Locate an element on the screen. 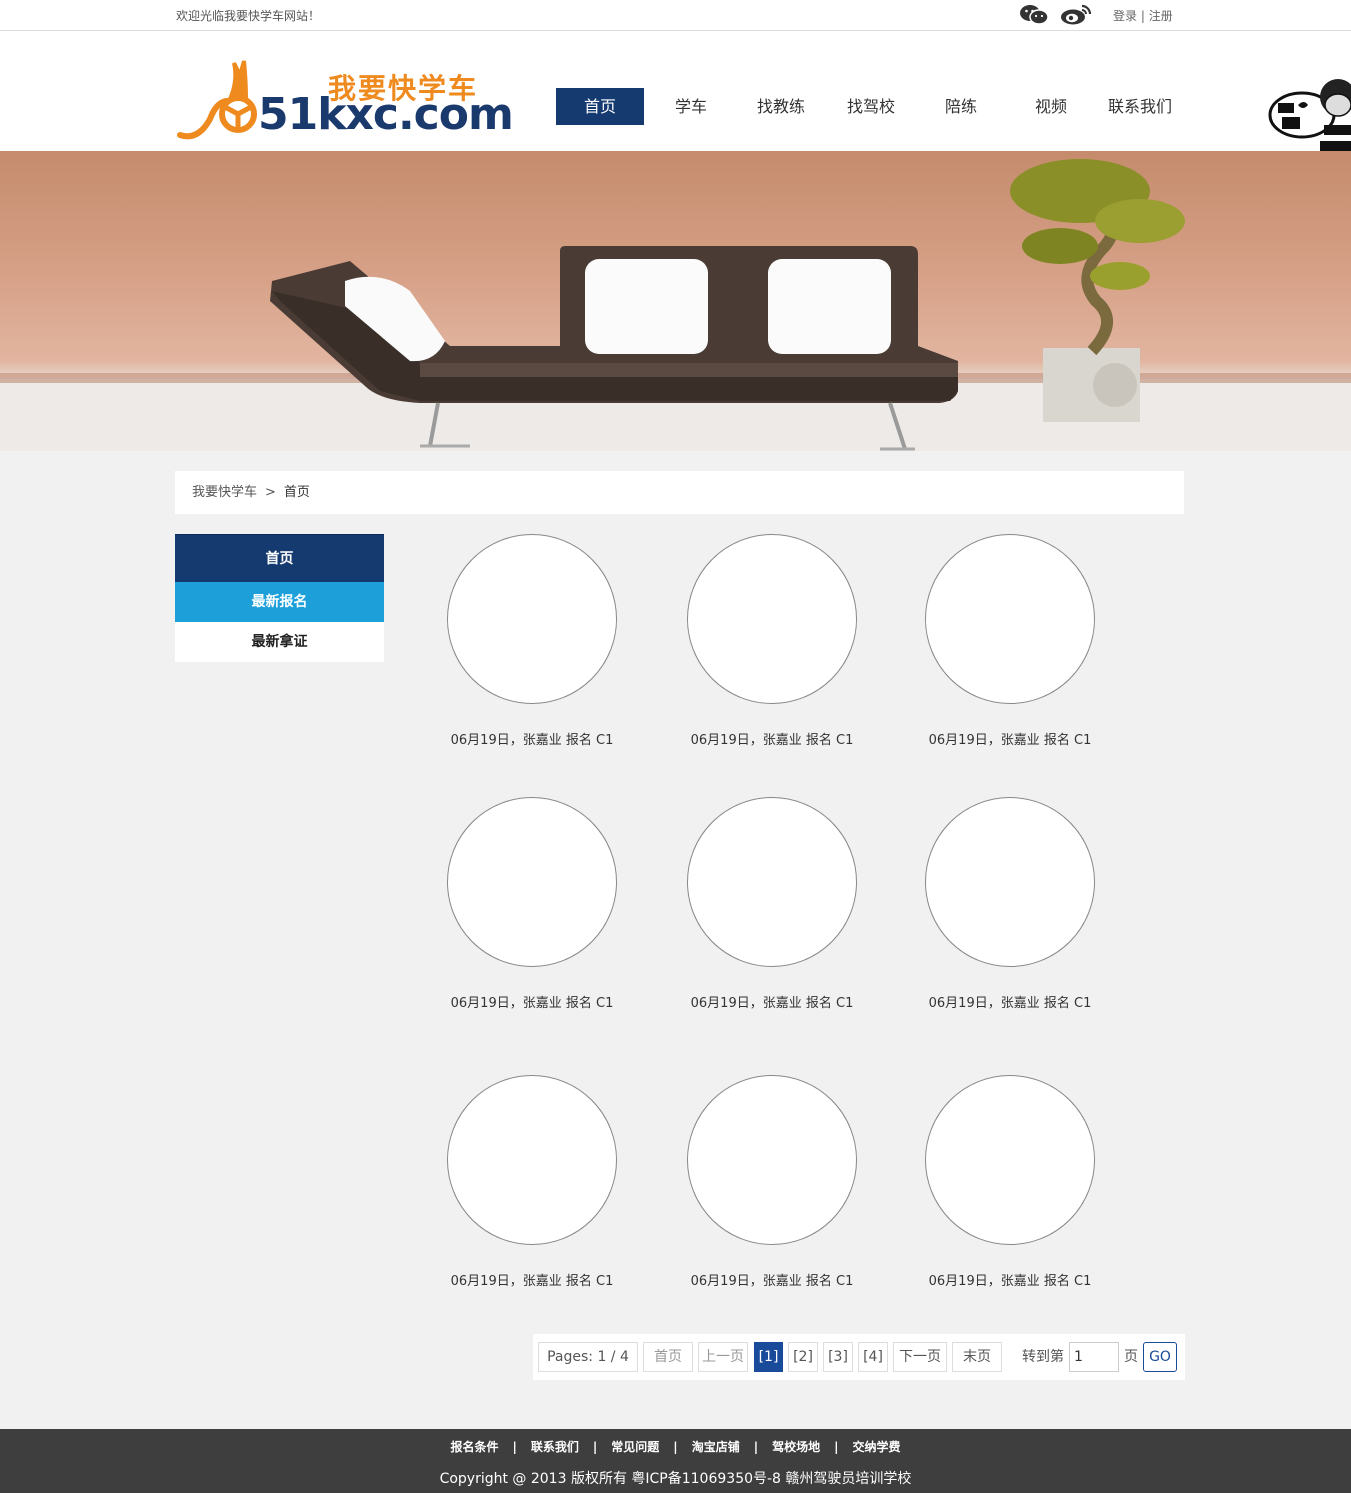 This screenshot has width=1351, height=1493. prev-page-button: 上一页 is located at coordinates (723, 1357).